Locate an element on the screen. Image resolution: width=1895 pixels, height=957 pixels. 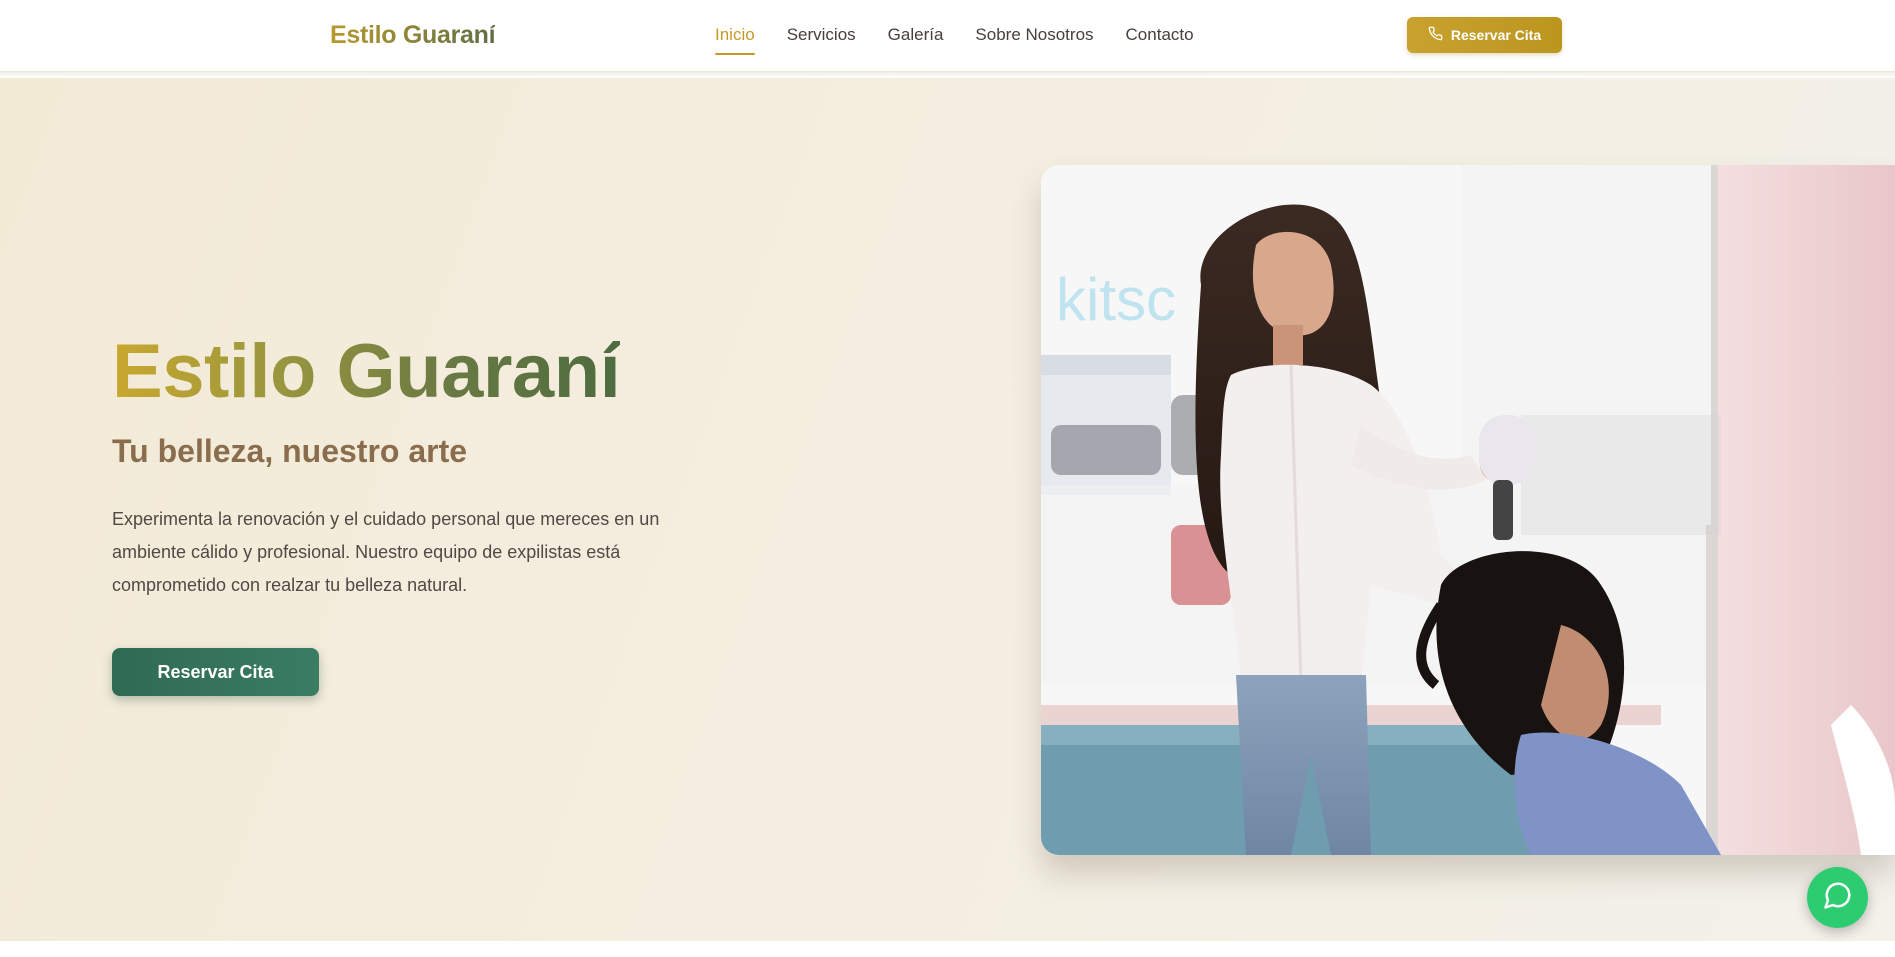
nav-link-galeria: Galería is located at coordinates (916, 35).